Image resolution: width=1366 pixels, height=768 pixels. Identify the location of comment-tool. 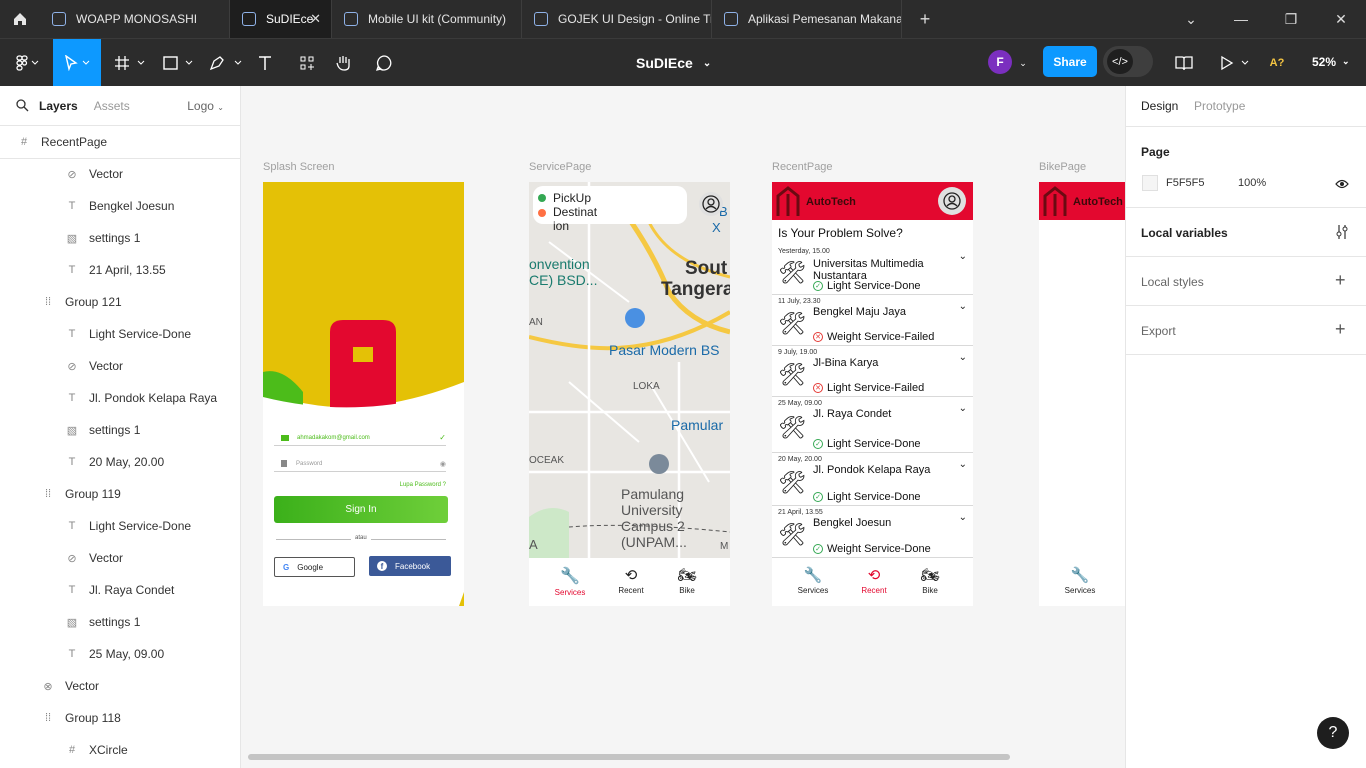
(384, 63).